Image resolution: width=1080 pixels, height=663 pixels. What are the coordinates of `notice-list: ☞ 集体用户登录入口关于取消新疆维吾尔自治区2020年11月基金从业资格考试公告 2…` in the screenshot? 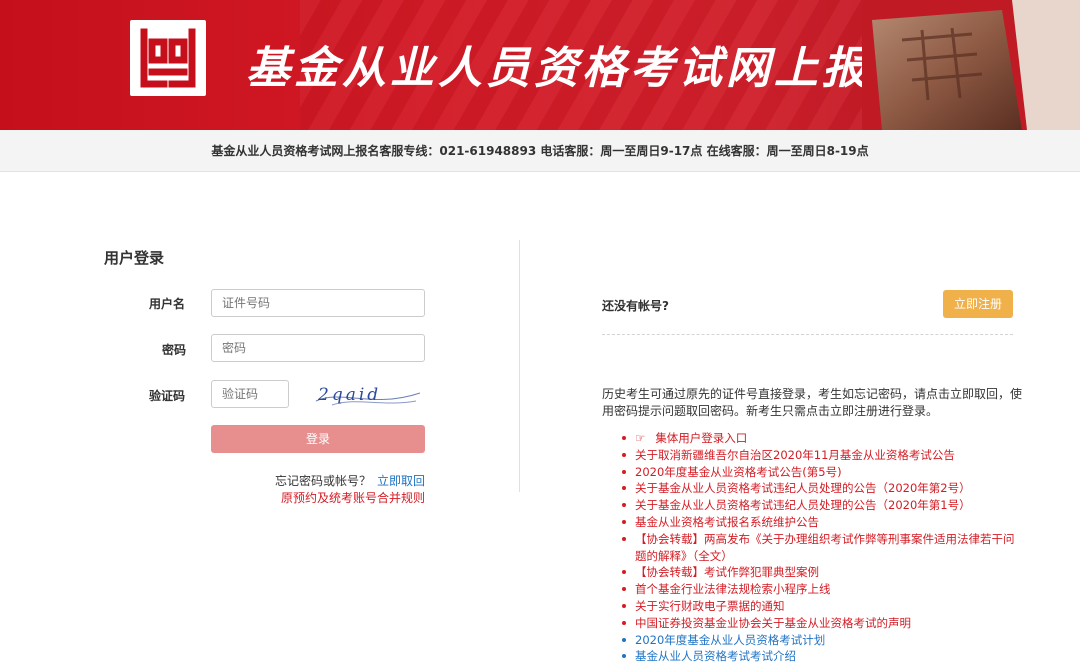 It's located at (822, 546).